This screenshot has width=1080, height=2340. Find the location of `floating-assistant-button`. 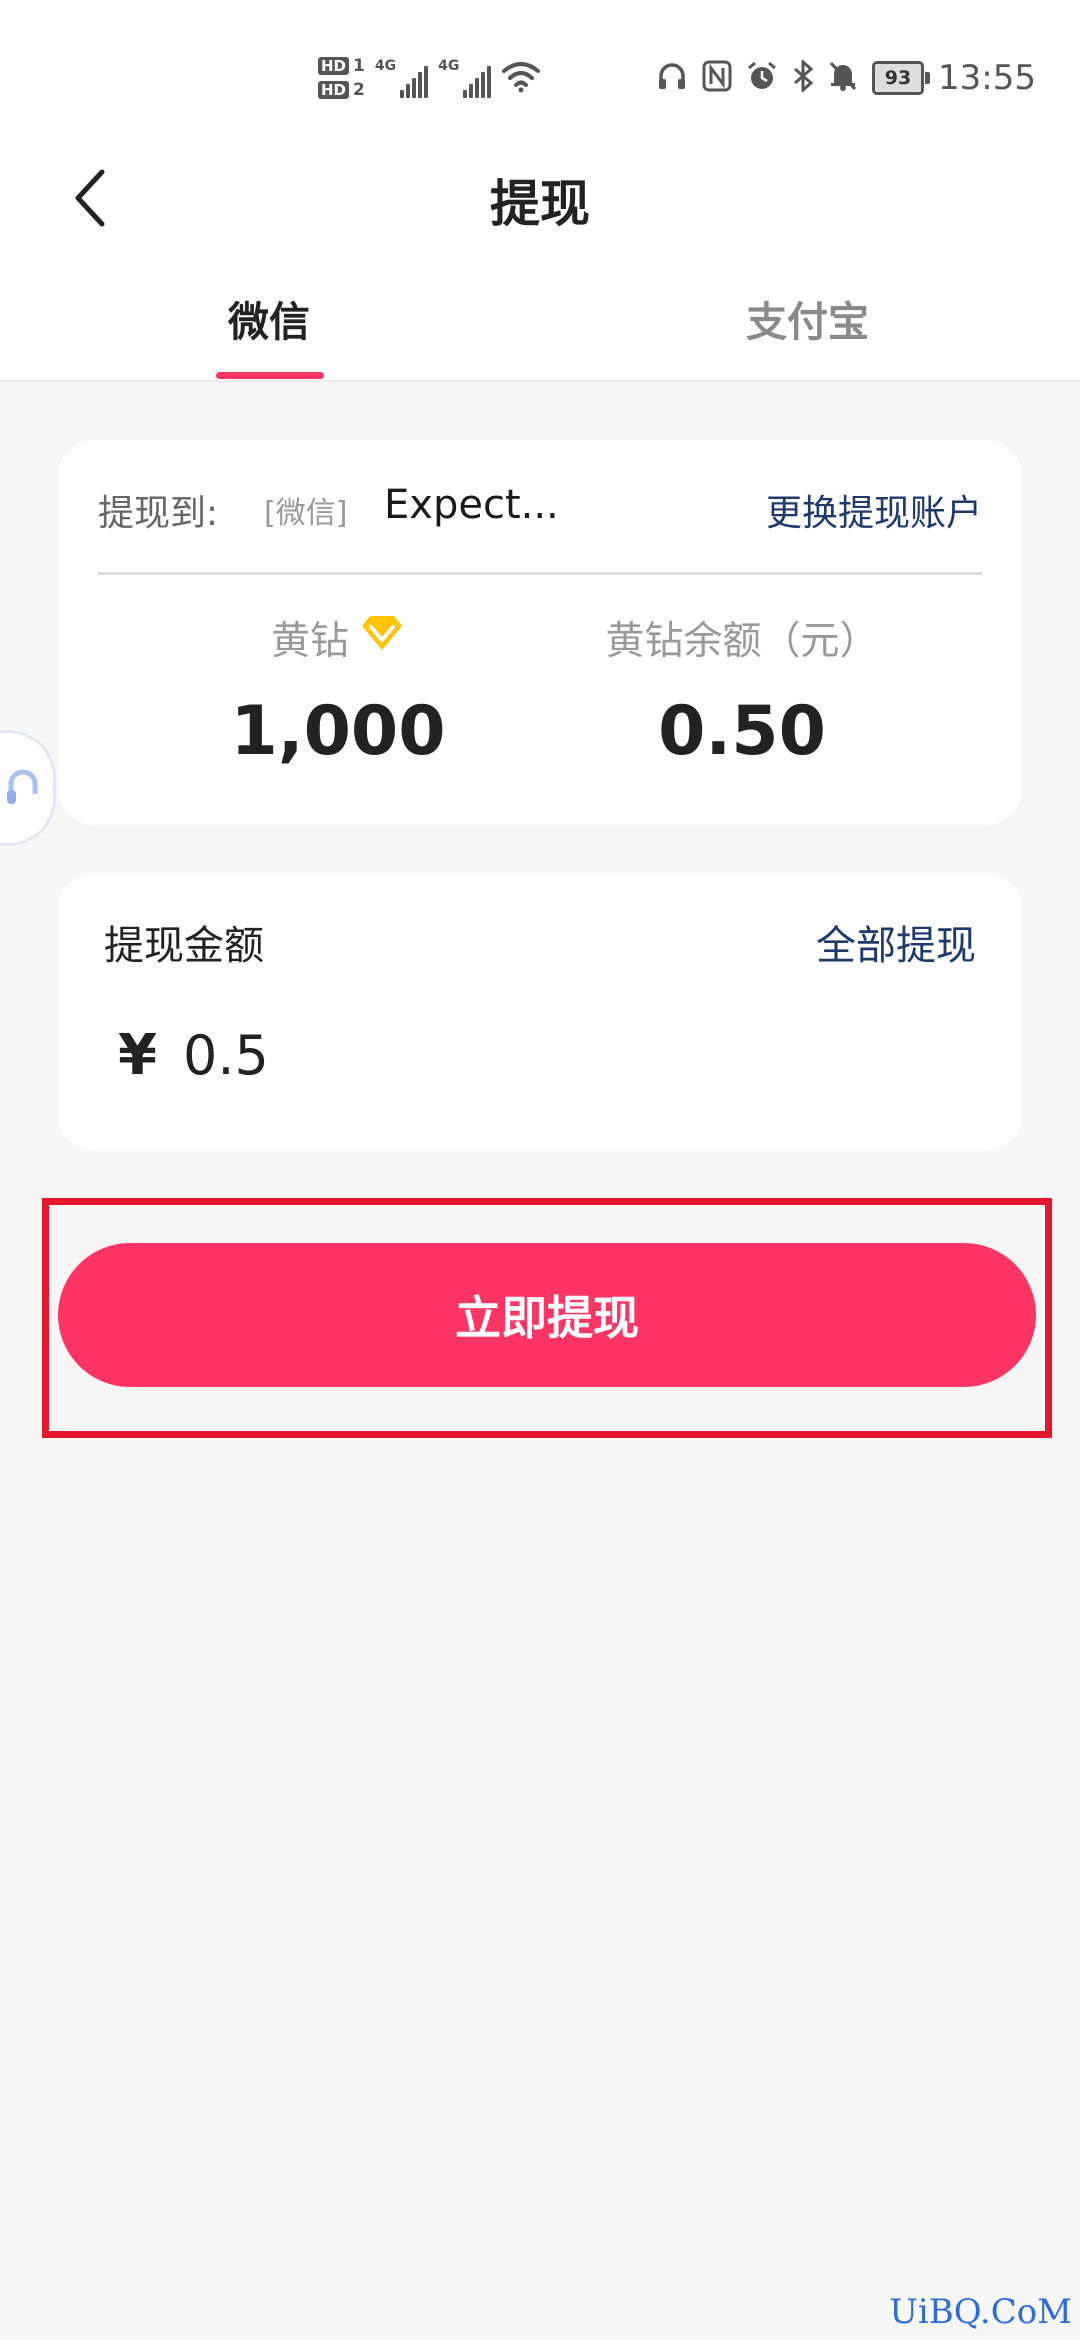

floating-assistant-button is located at coordinates (28, 788).